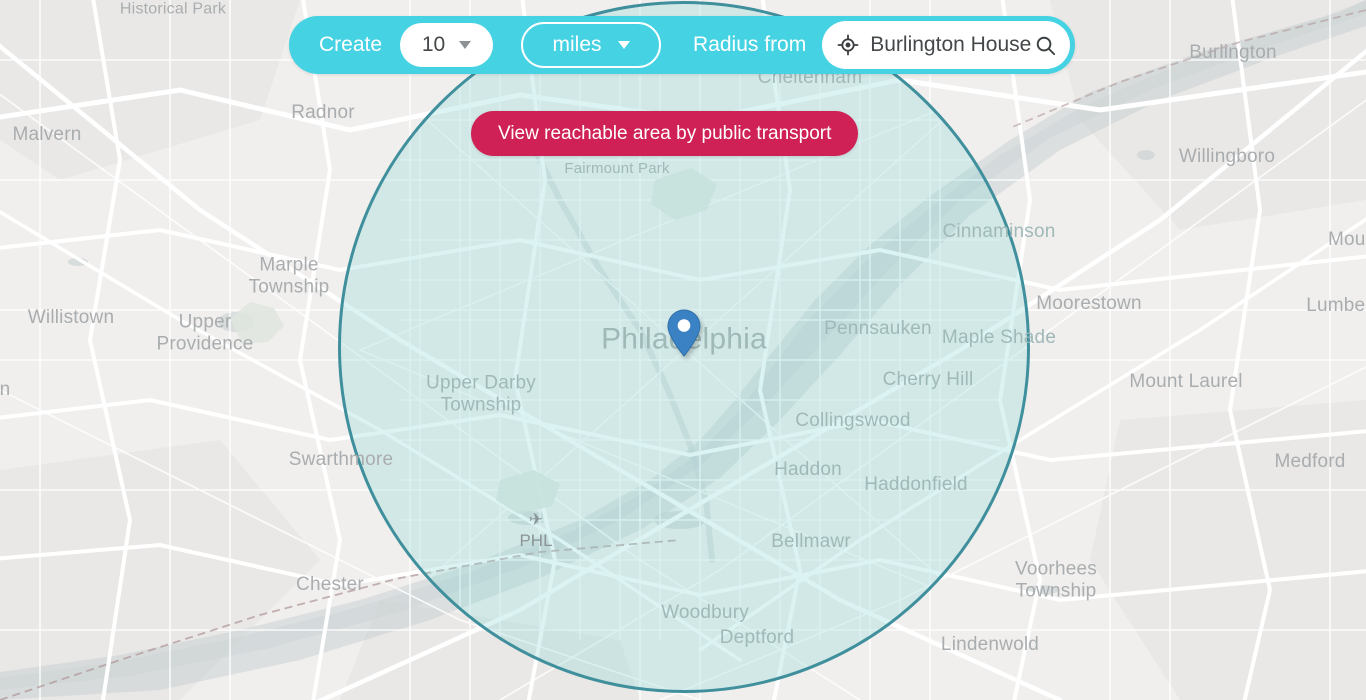 This screenshot has width=1366, height=700. What do you see at coordinates (536, 540) in the screenshot?
I see `airport-code-label: PHL` at bounding box center [536, 540].